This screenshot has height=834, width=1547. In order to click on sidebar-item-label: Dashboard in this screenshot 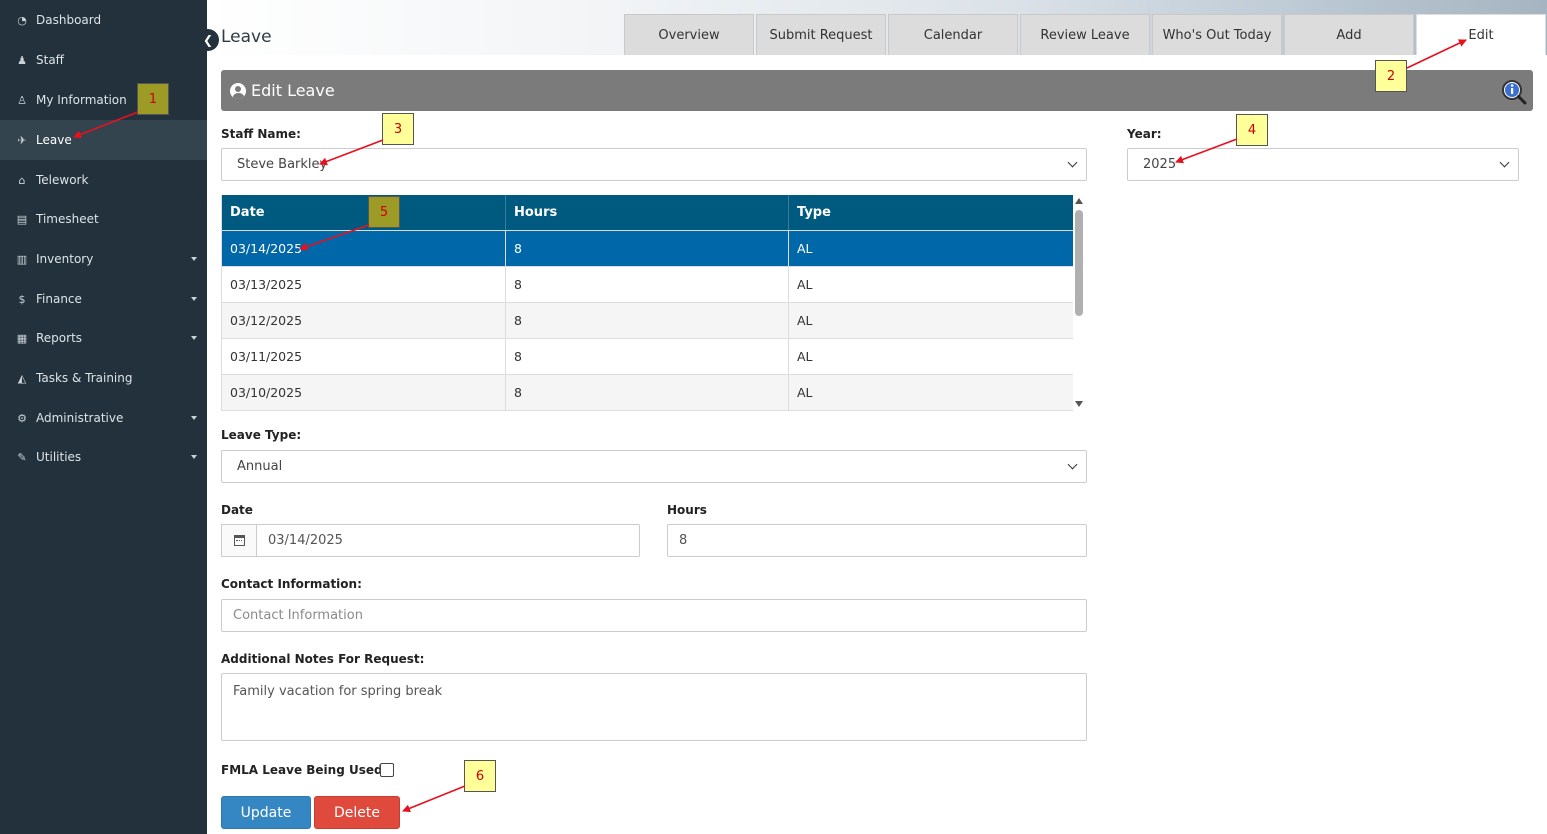, I will do `click(69, 20)`.